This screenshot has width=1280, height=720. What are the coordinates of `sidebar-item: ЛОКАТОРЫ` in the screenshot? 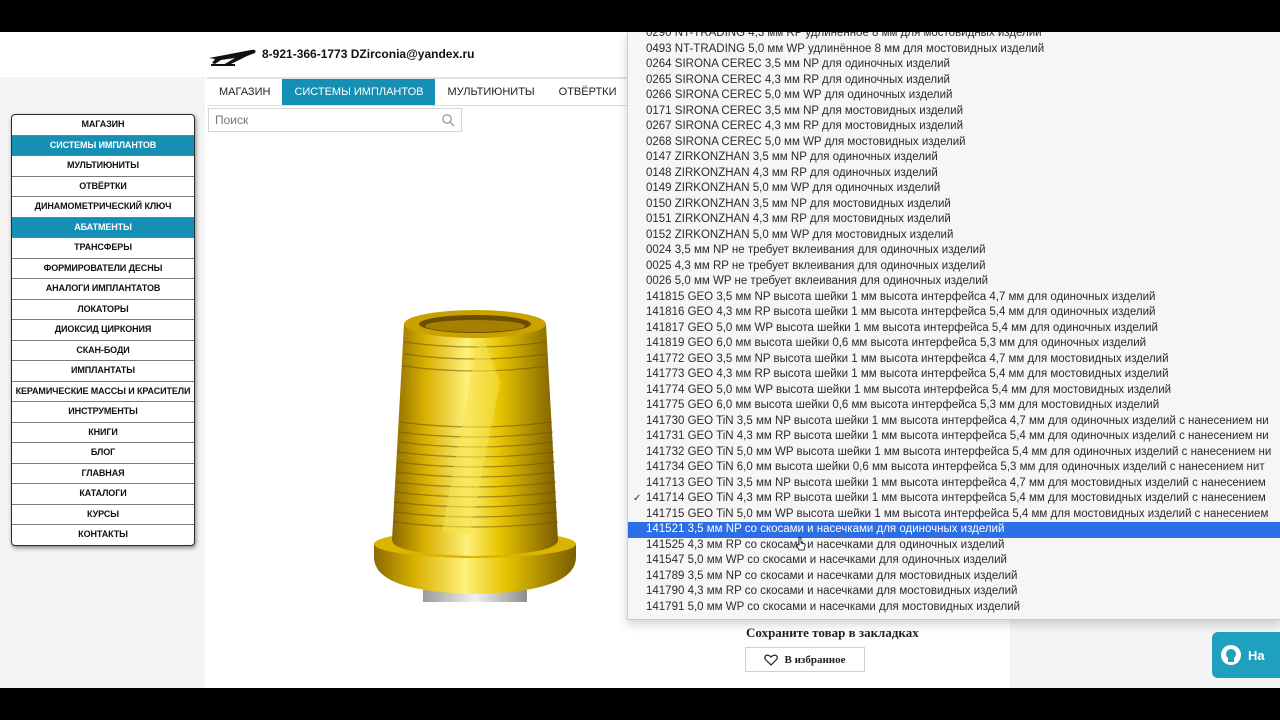 It's located at (103, 310).